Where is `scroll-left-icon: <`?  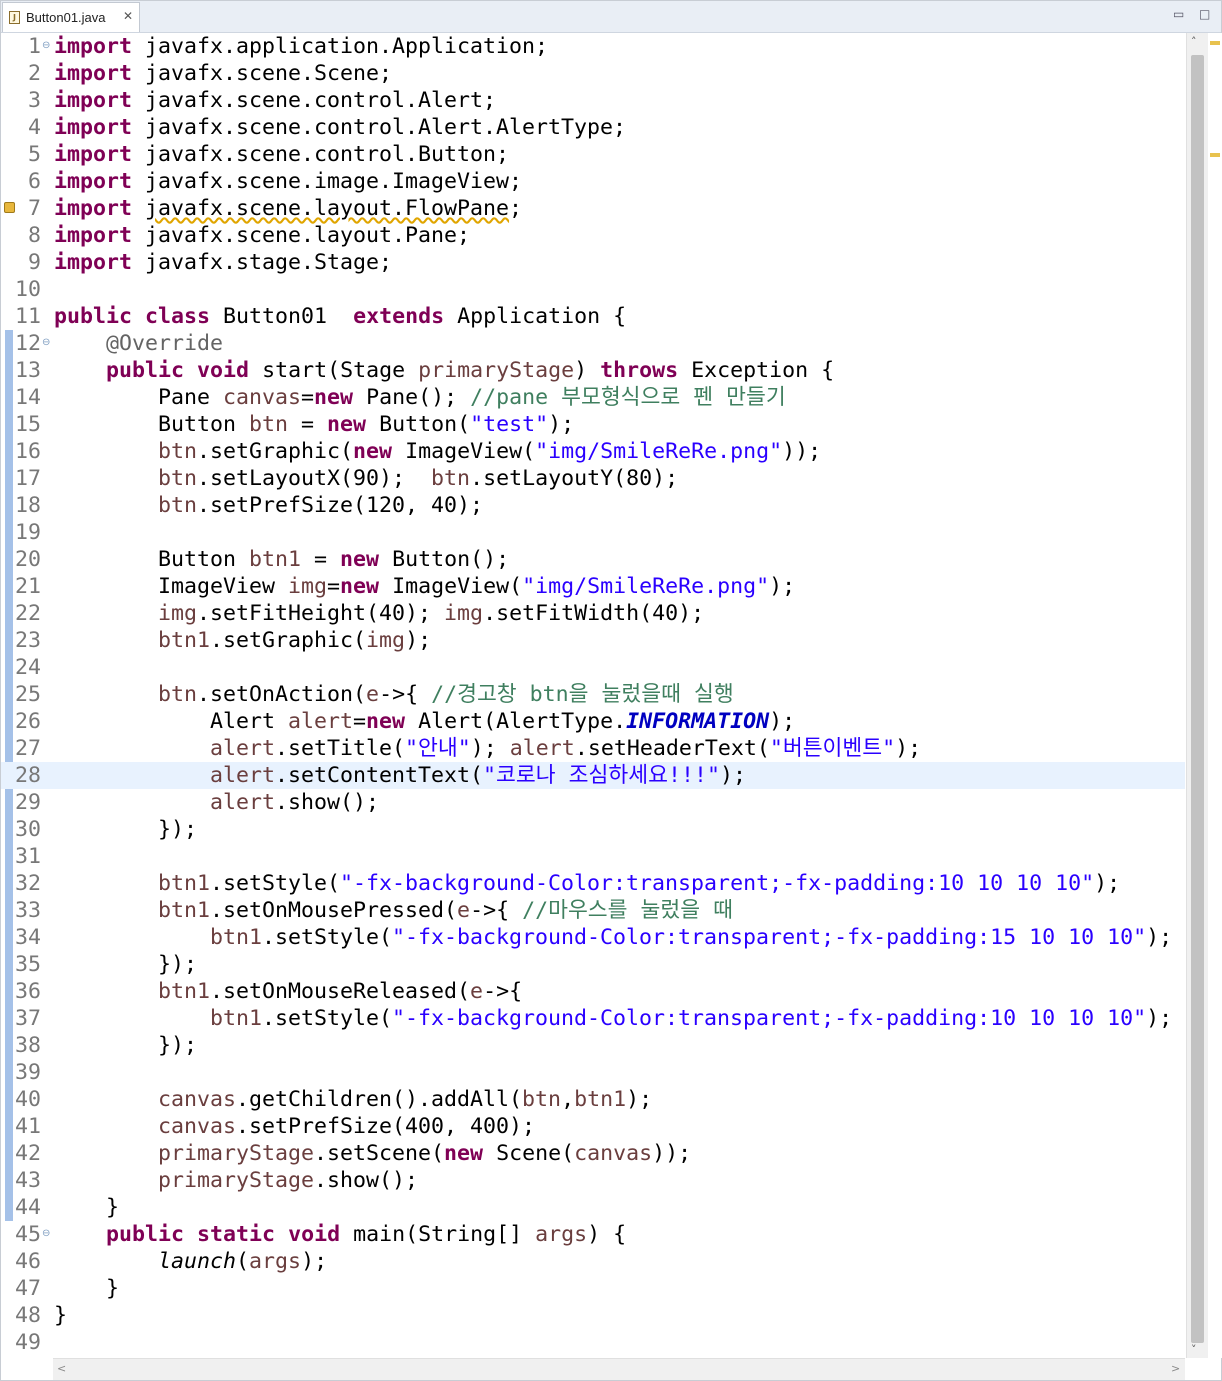
scroll-left-icon: < is located at coordinates (61, 1368).